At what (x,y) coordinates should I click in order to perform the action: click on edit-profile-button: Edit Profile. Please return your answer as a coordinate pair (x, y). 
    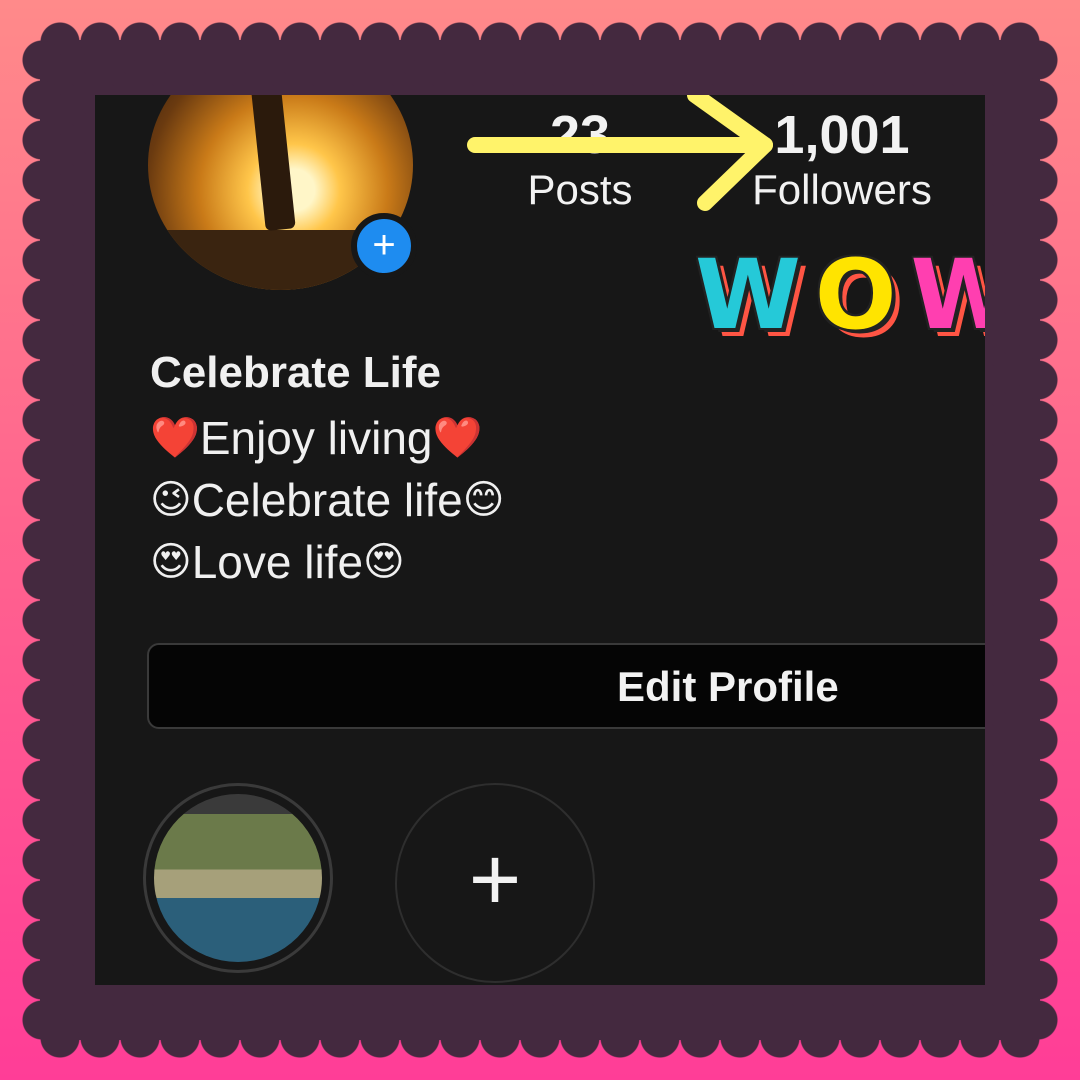
    Looking at the image, I should click on (566, 686).